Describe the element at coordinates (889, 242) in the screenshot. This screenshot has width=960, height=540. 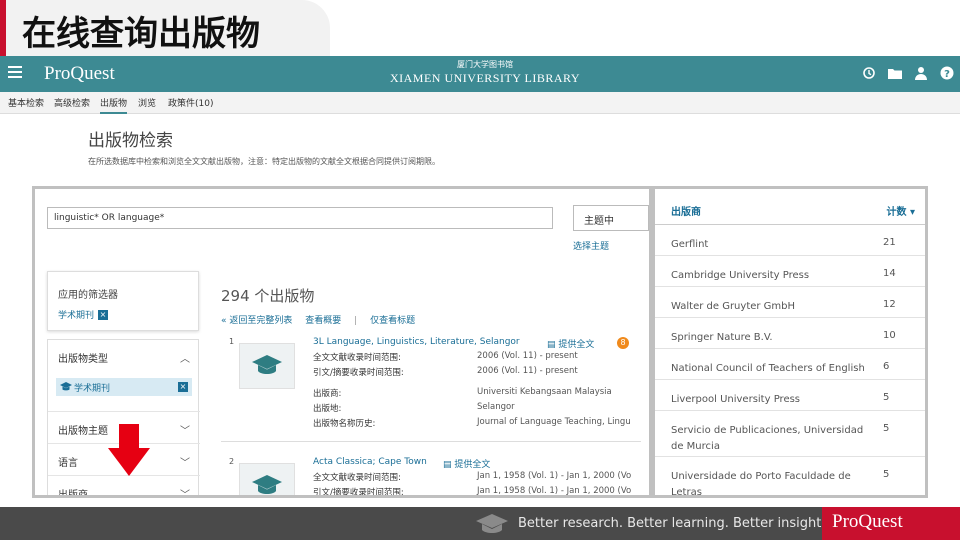
I see `publisher-count: 21` at that location.